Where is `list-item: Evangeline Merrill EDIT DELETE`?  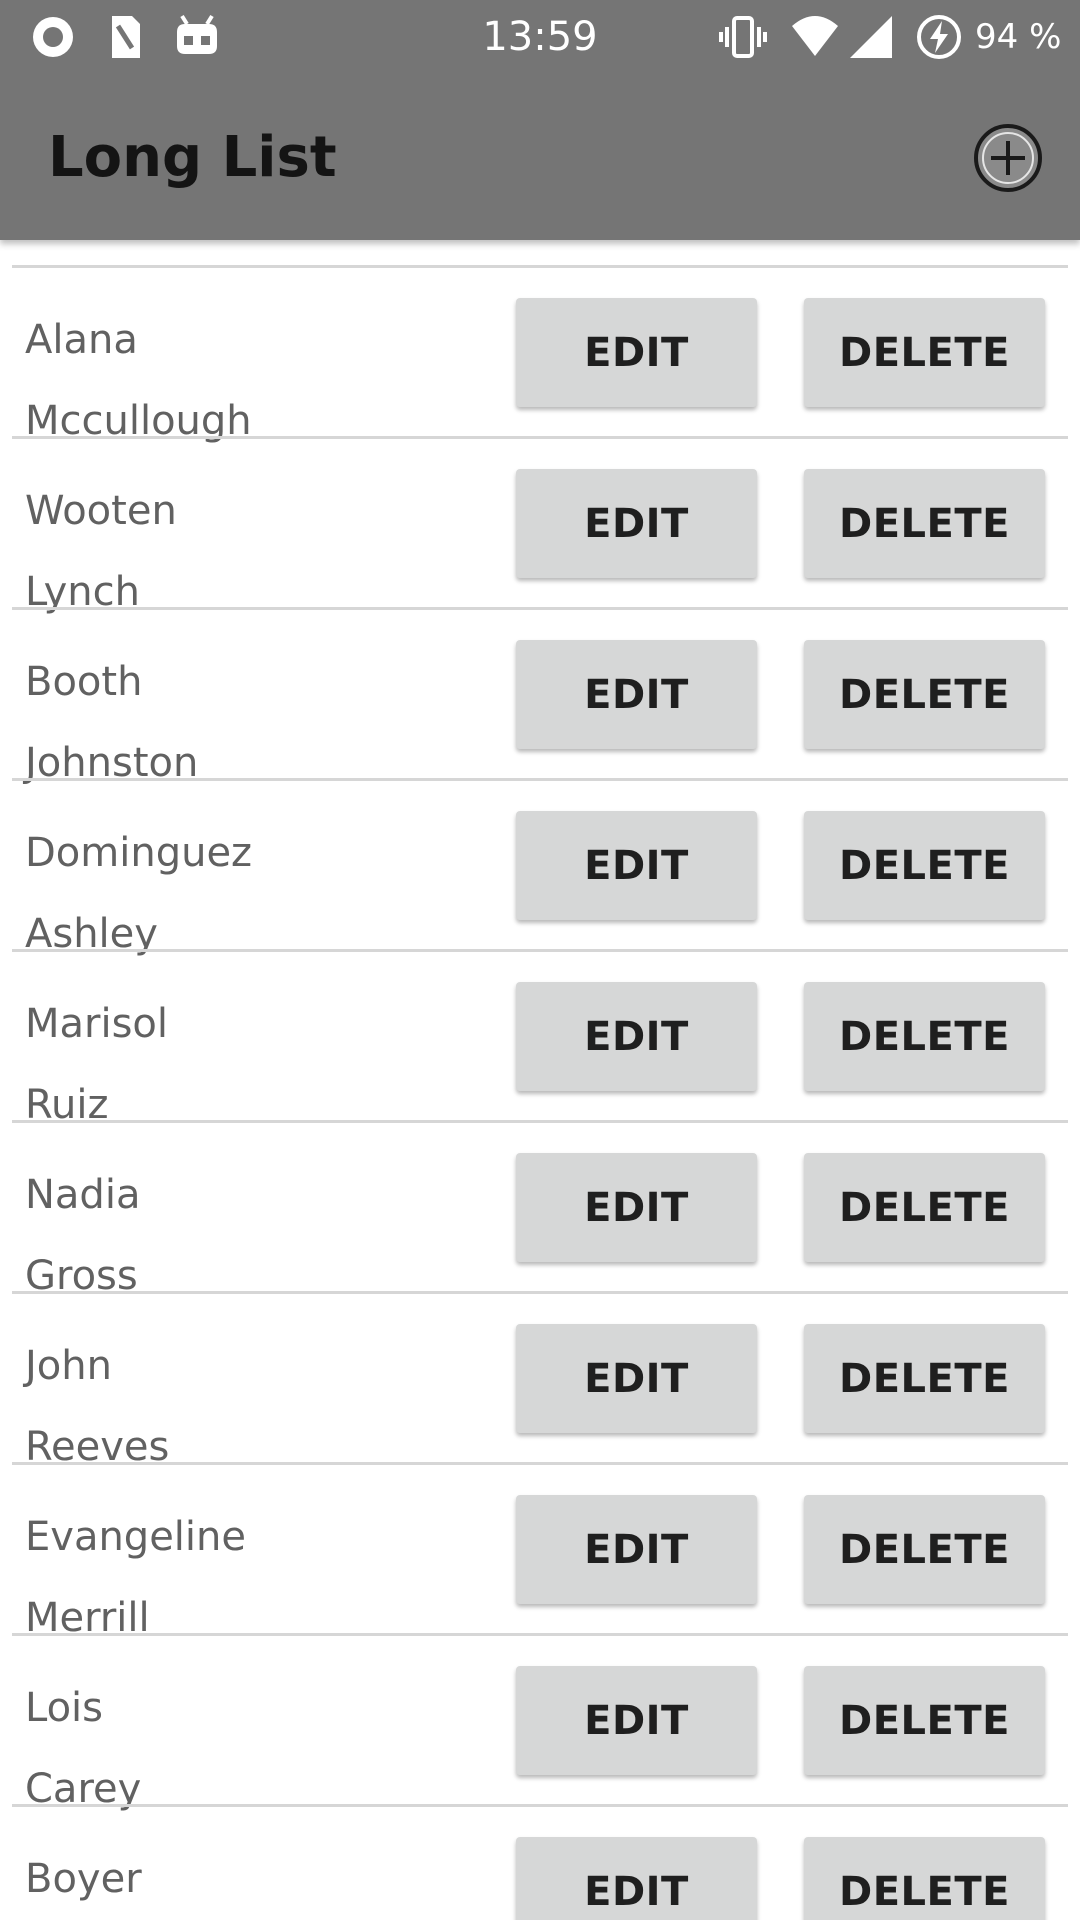
list-item: Evangeline Merrill EDIT DELETE is located at coordinates (540, 1553).